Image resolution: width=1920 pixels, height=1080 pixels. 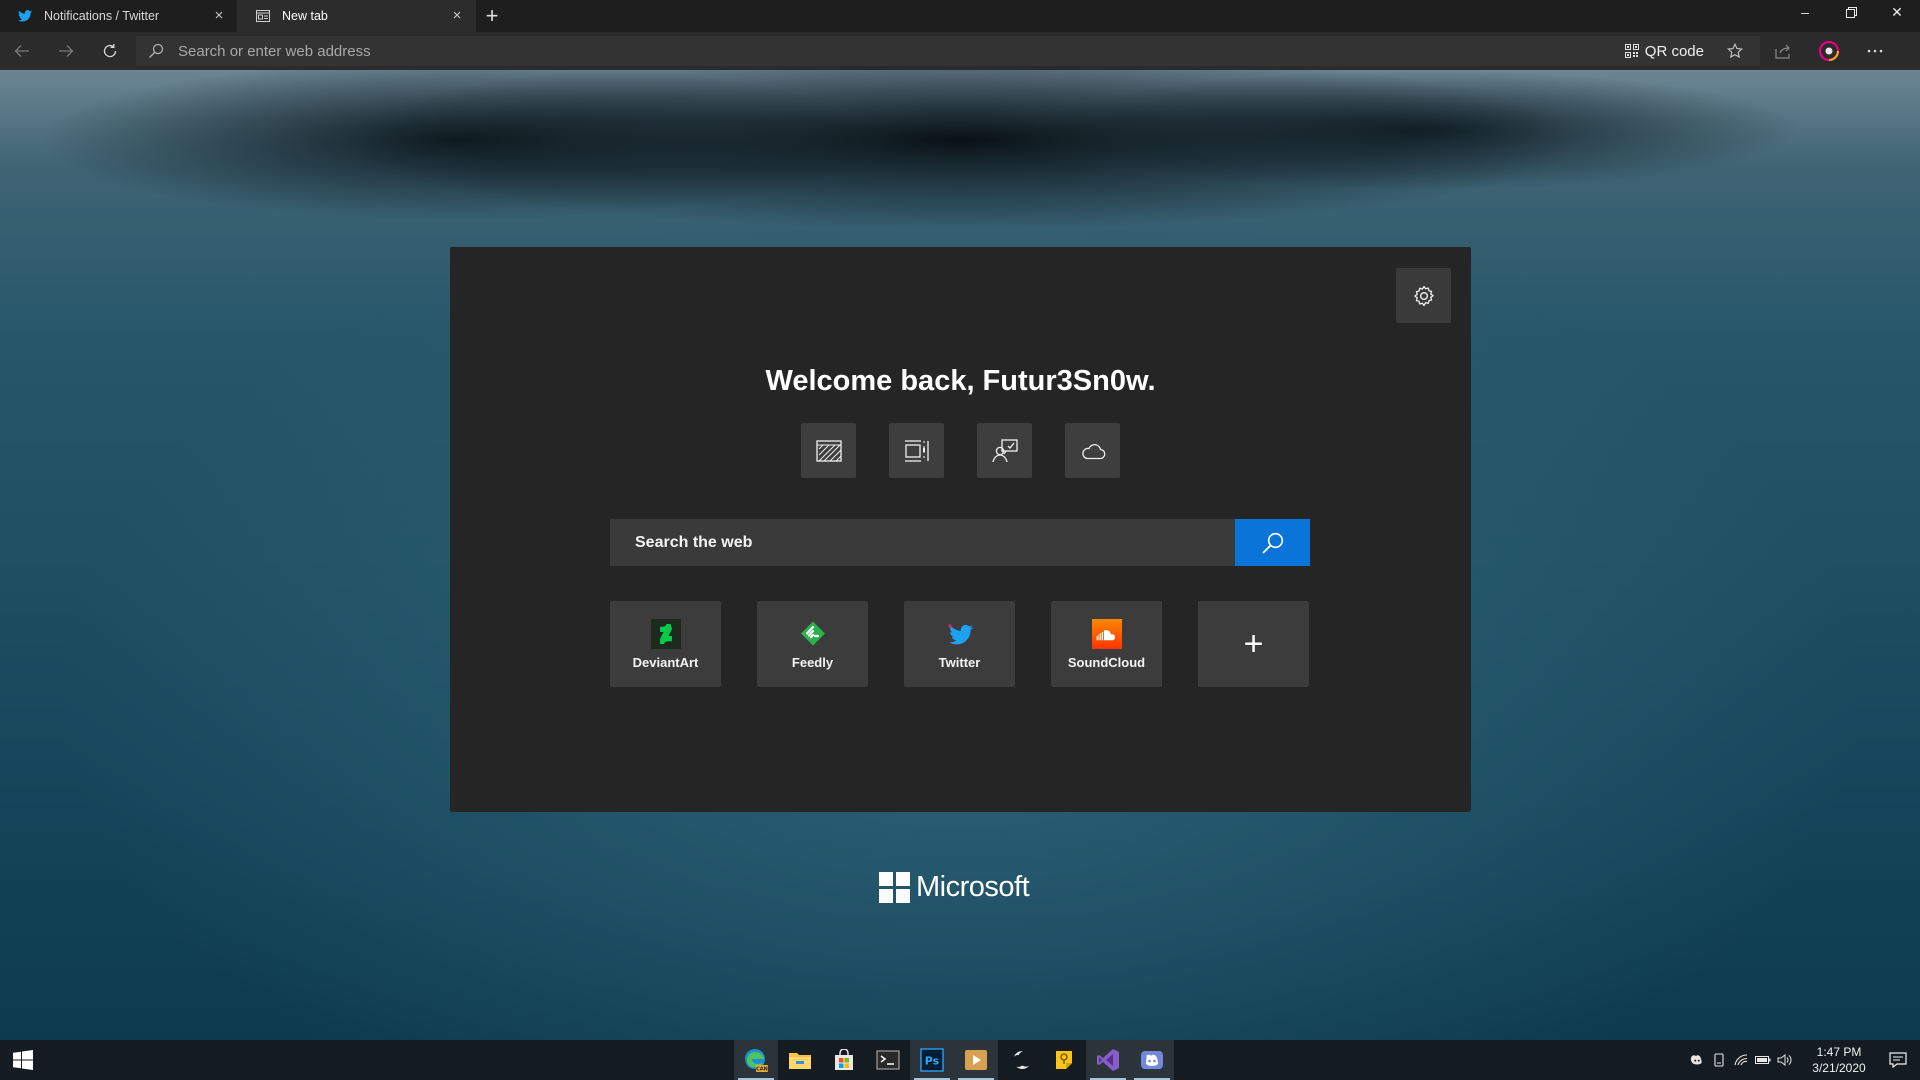 I want to click on taskbar-apps: CAN Ps, so click(x=954, y=1060).